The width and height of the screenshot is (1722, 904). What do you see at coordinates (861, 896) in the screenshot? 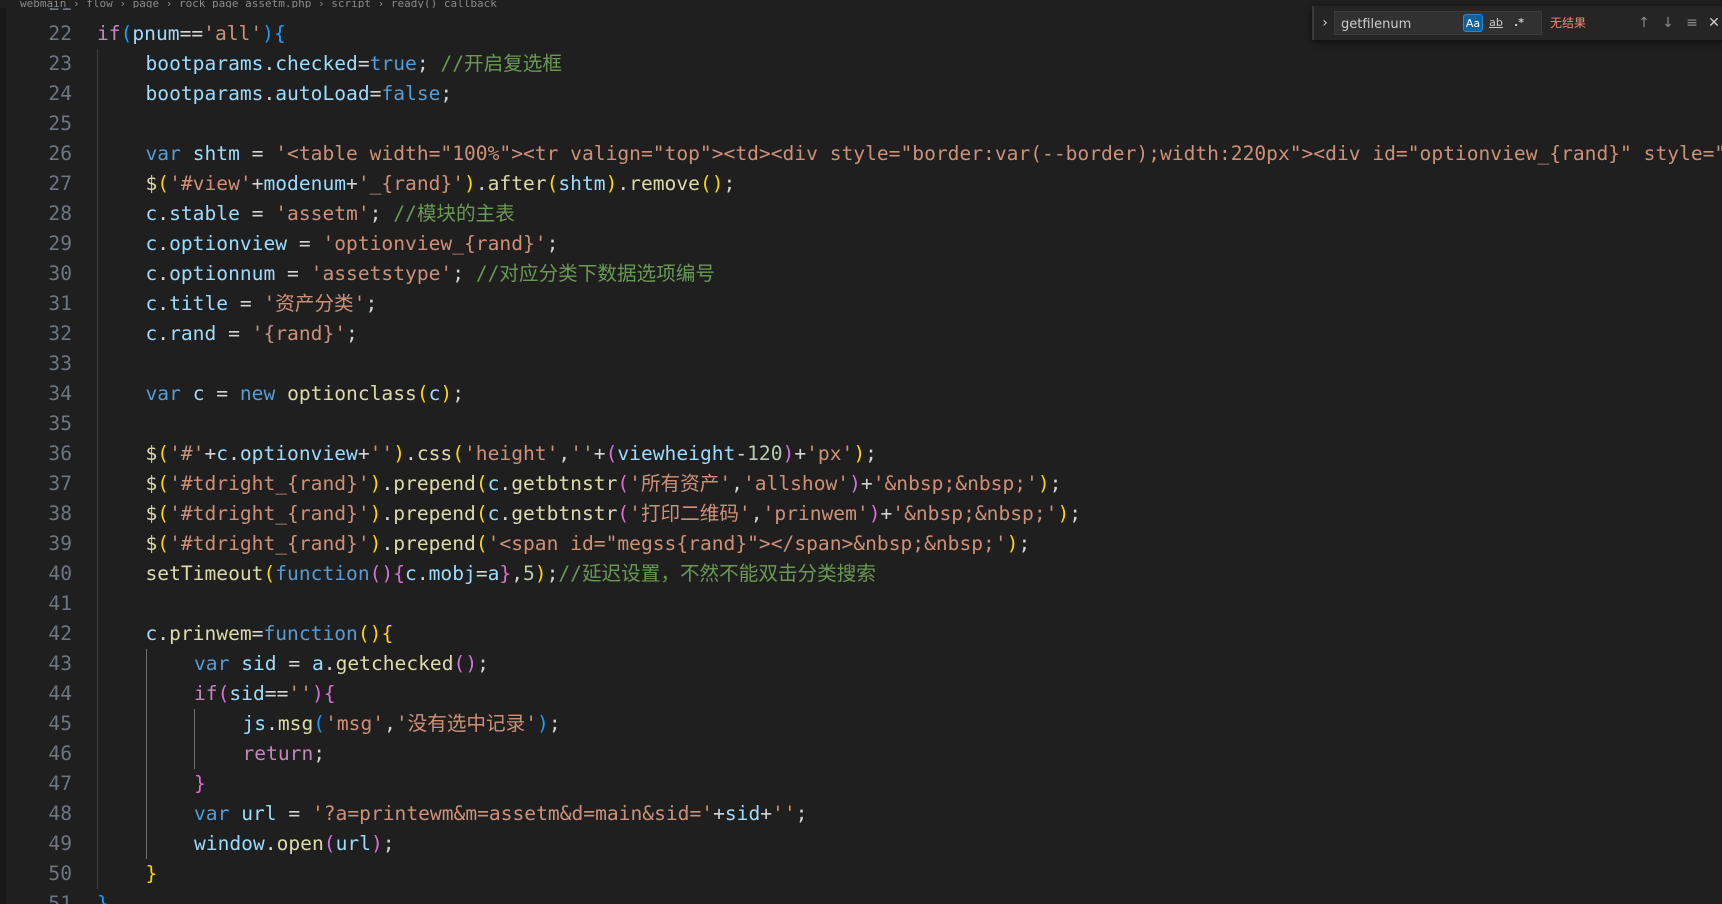
I see `code-line: 51}` at bounding box center [861, 896].